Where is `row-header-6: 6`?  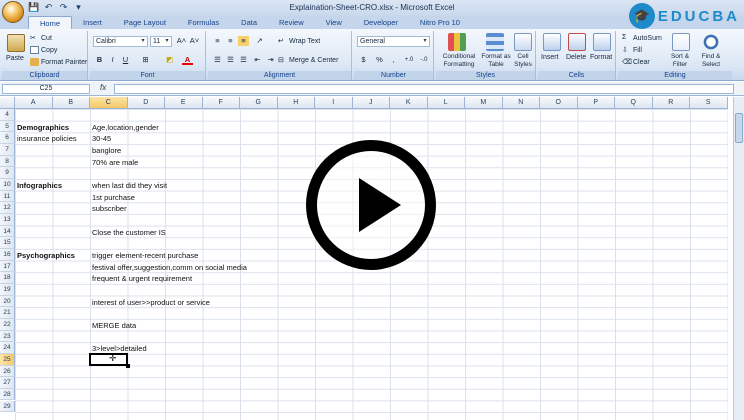 row-header-6: 6 is located at coordinates (7, 138).